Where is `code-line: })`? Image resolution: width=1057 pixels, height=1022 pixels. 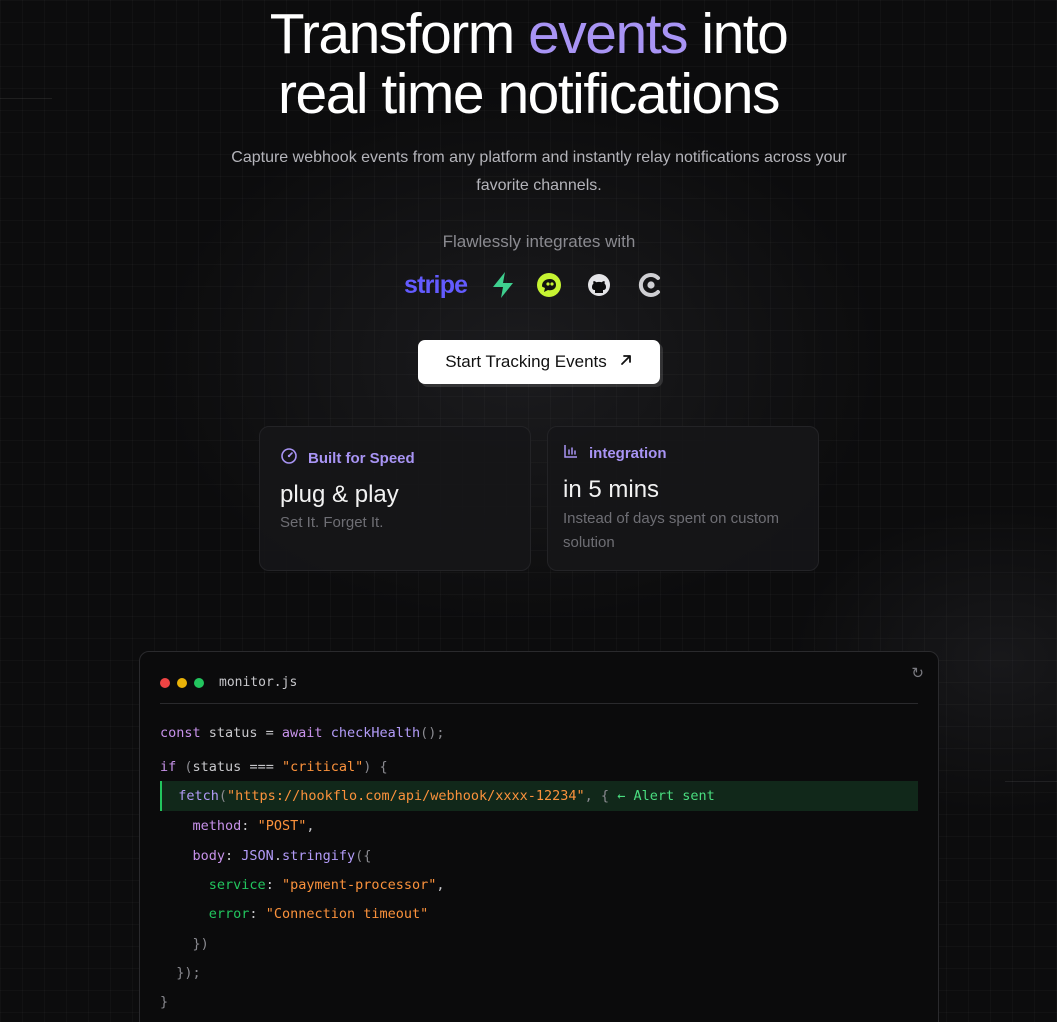
code-line: }) is located at coordinates (200, 944).